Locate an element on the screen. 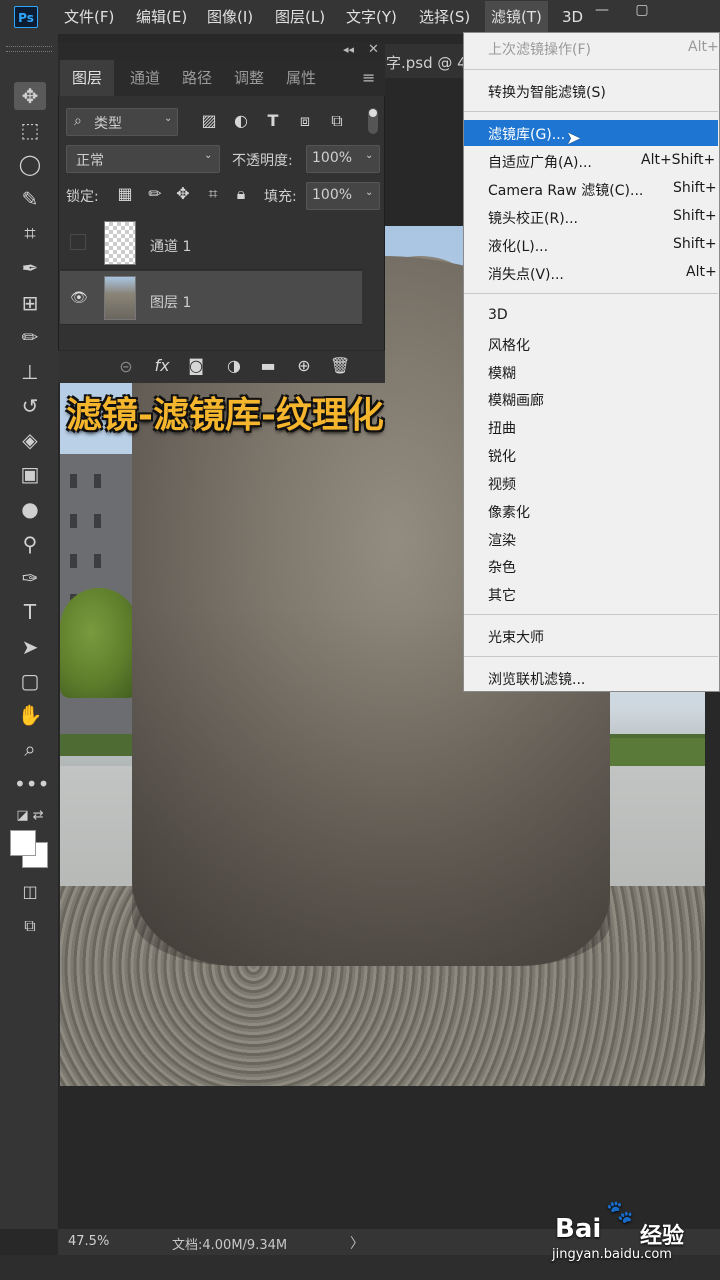 This screenshot has height=1280, width=720. patch-tool-icon: ⊞ is located at coordinates (30, 303).